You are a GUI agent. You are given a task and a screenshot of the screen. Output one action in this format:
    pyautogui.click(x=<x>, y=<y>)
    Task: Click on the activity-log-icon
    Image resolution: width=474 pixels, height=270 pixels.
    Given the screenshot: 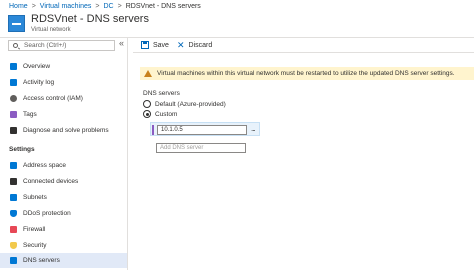 What is the action you would take?
    pyautogui.click(x=13, y=82)
    